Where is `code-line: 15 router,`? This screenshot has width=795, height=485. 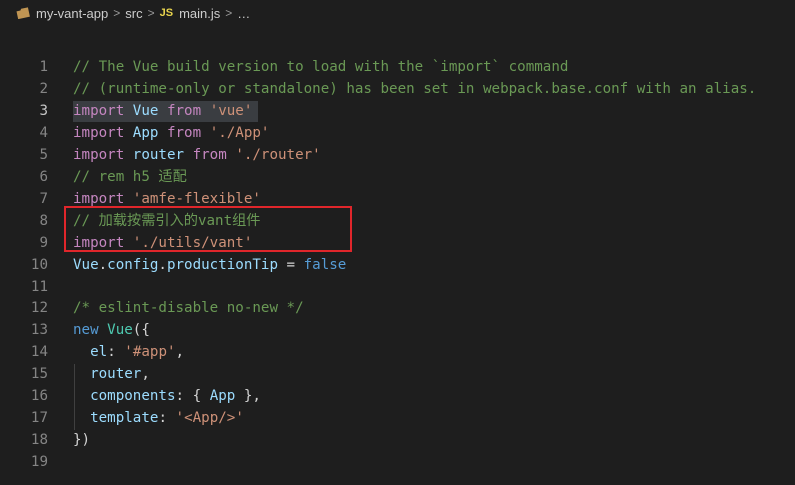
code-line: 15 router, is located at coordinates (397, 374).